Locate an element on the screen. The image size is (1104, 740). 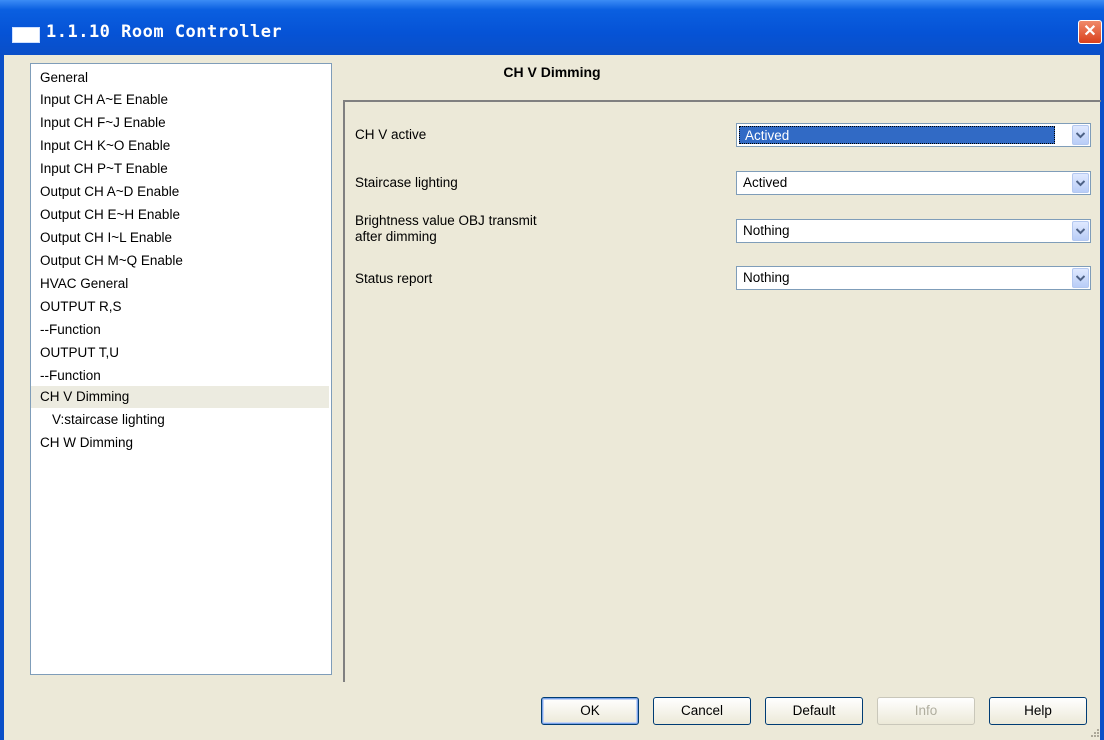
ok-button: OK is located at coordinates (590, 711).